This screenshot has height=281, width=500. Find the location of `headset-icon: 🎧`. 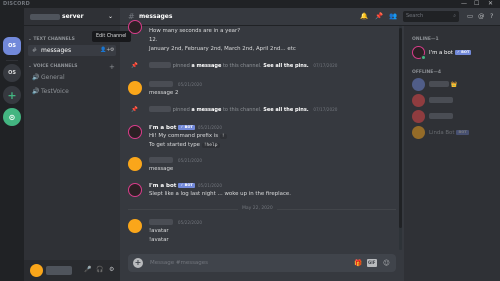

headset-icon: 🎧 is located at coordinates (99, 270).